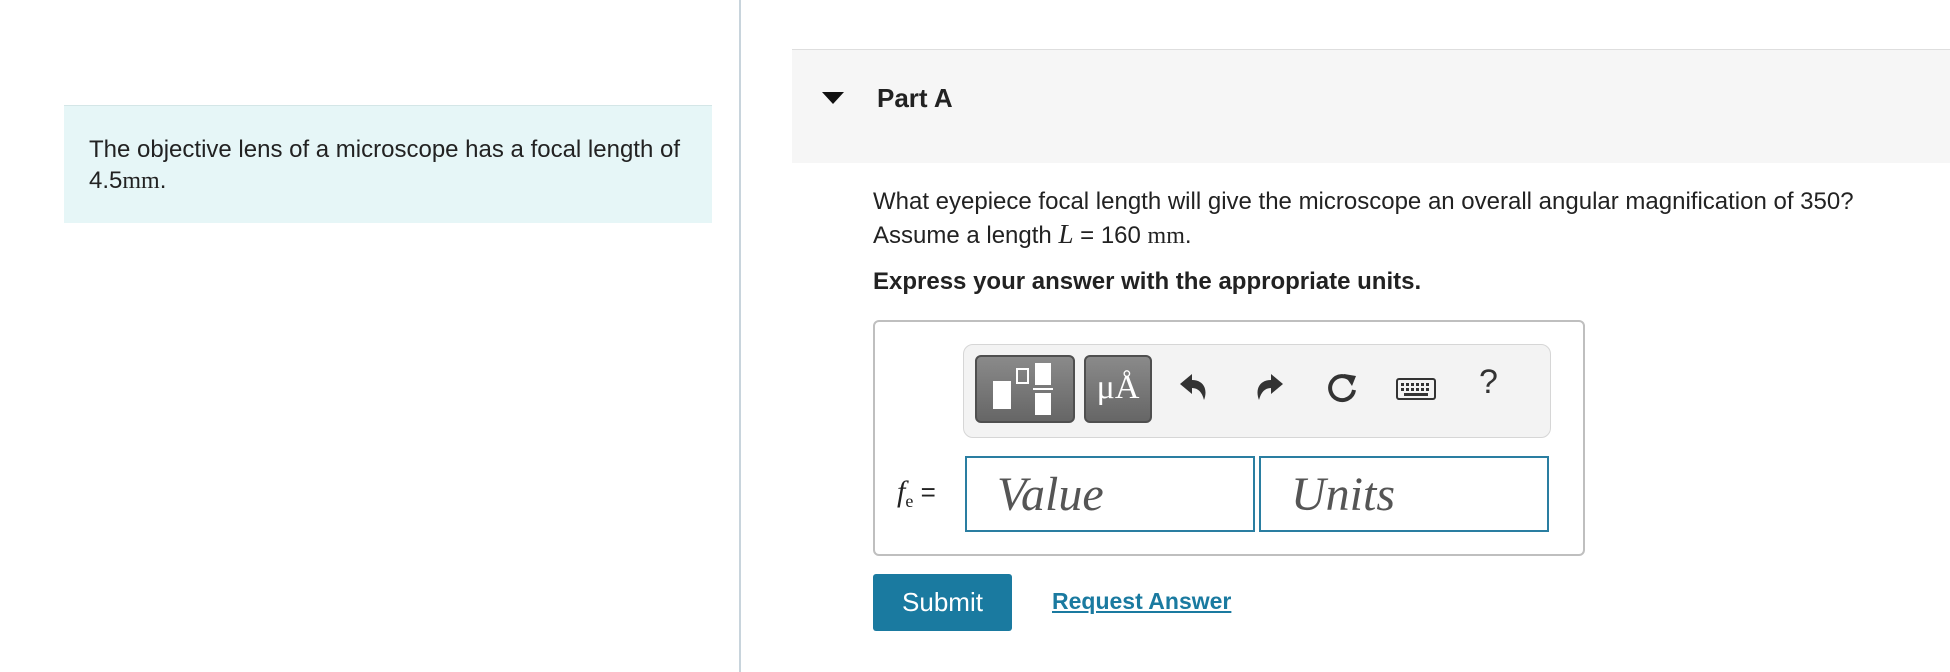 This screenshot has width=1950, height=672. I want to click on templates-icon, so click(1023, 389).